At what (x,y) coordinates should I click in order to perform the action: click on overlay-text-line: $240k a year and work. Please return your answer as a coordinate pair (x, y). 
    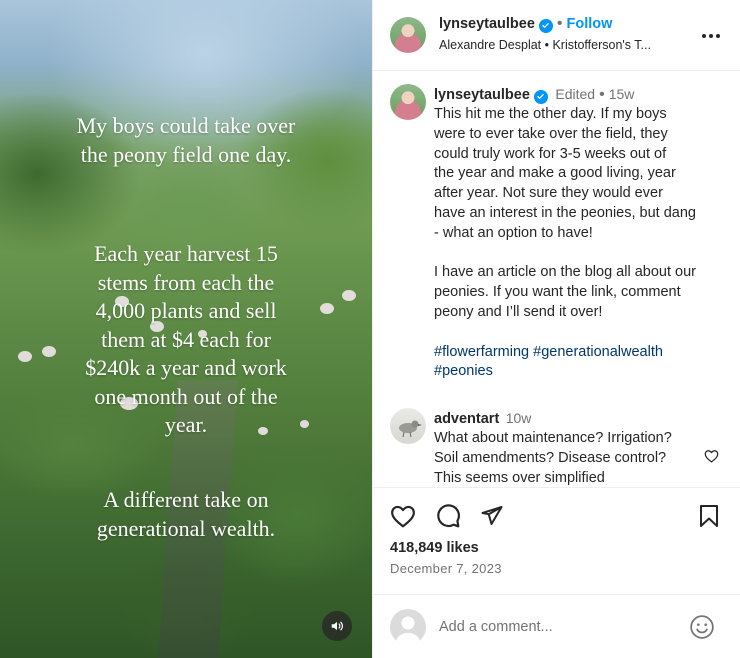
    Looking at the image, I should click on (186, 367).